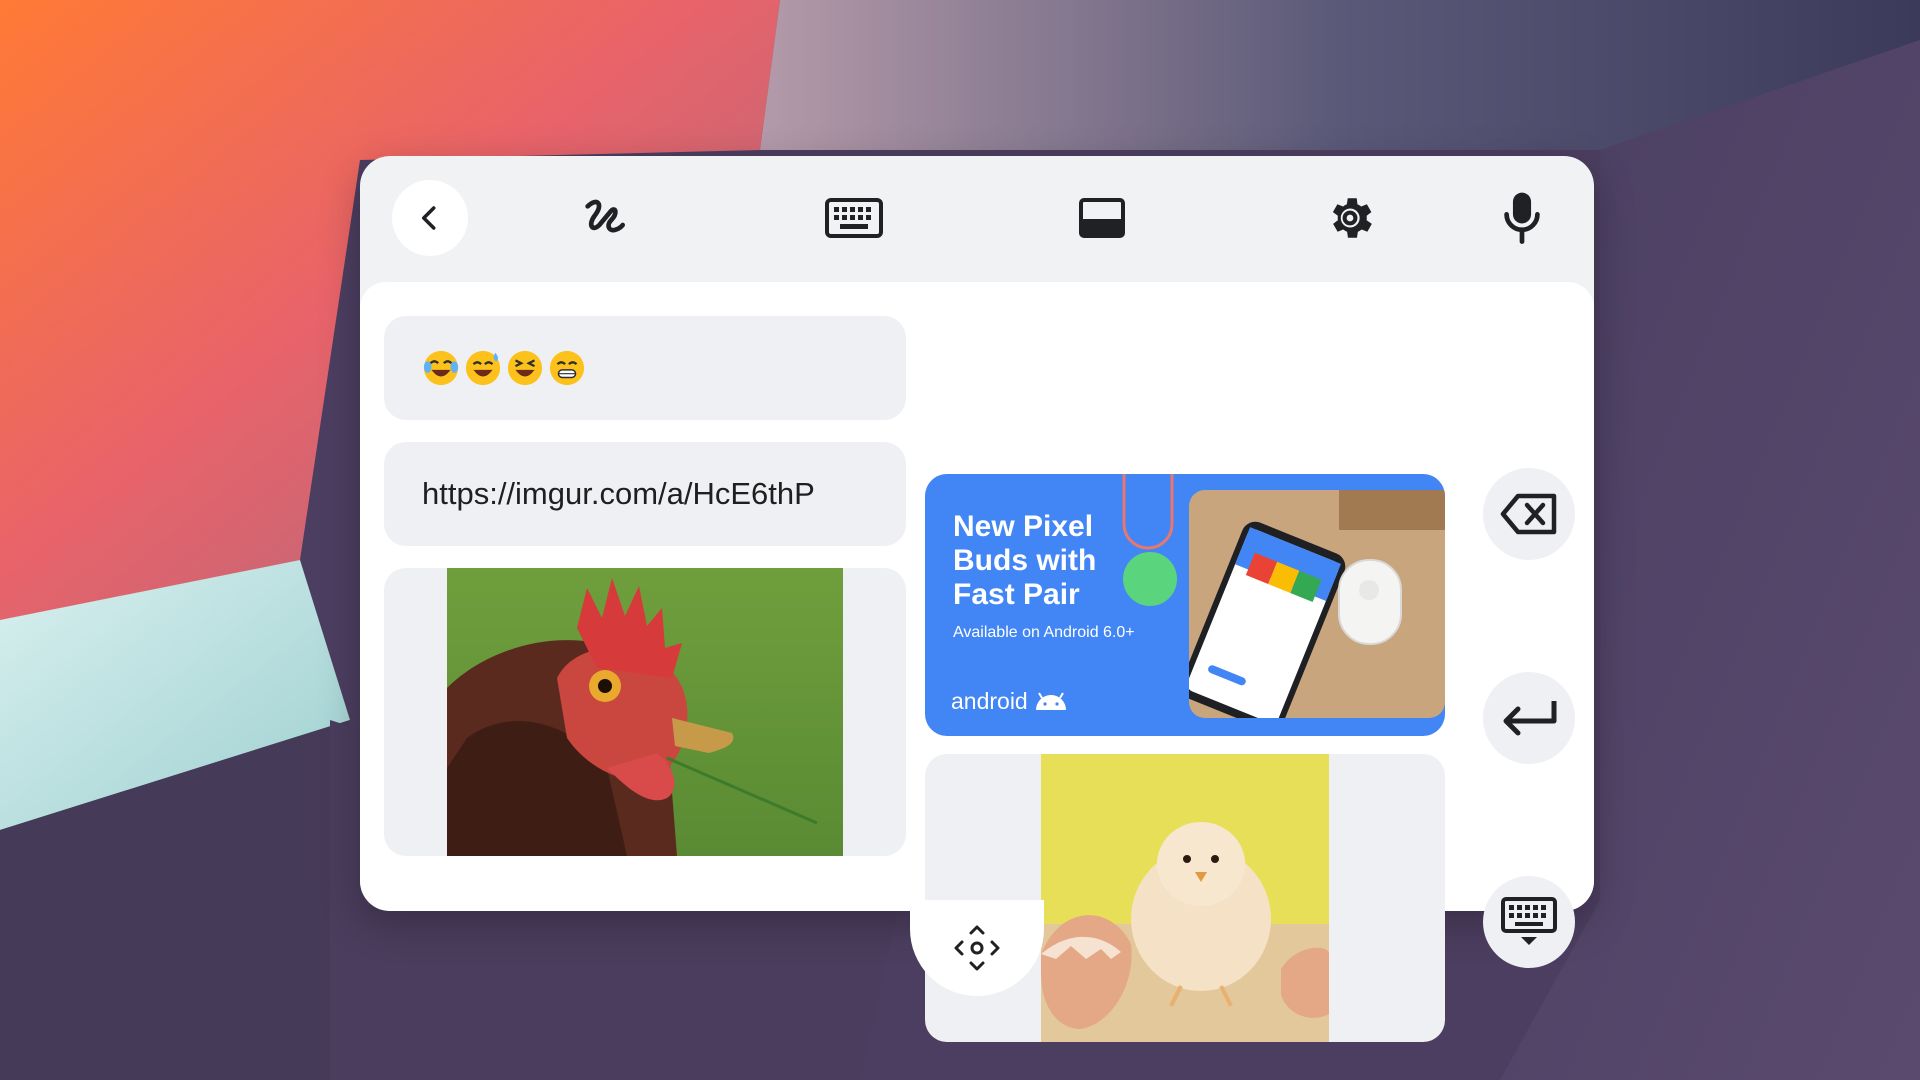 Image resolution: width=1920 pixels, height=1080 pixels. I want to click on enter-icon, so click(1530, 718).